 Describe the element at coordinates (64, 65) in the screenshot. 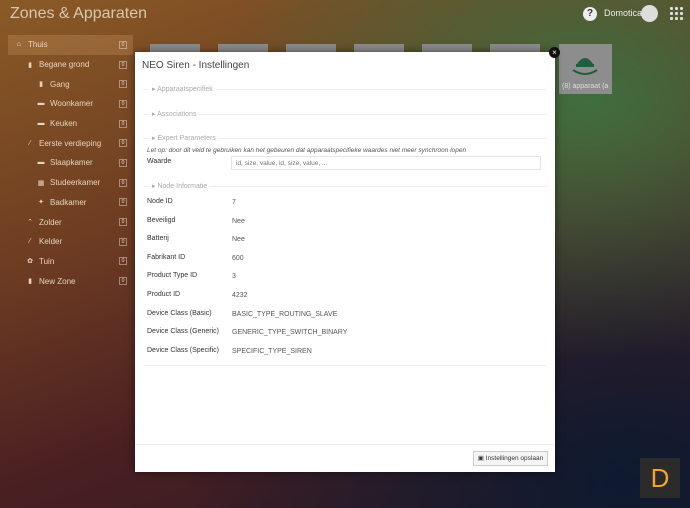

I see `sidebar-item-label: Begane grond` at that location.